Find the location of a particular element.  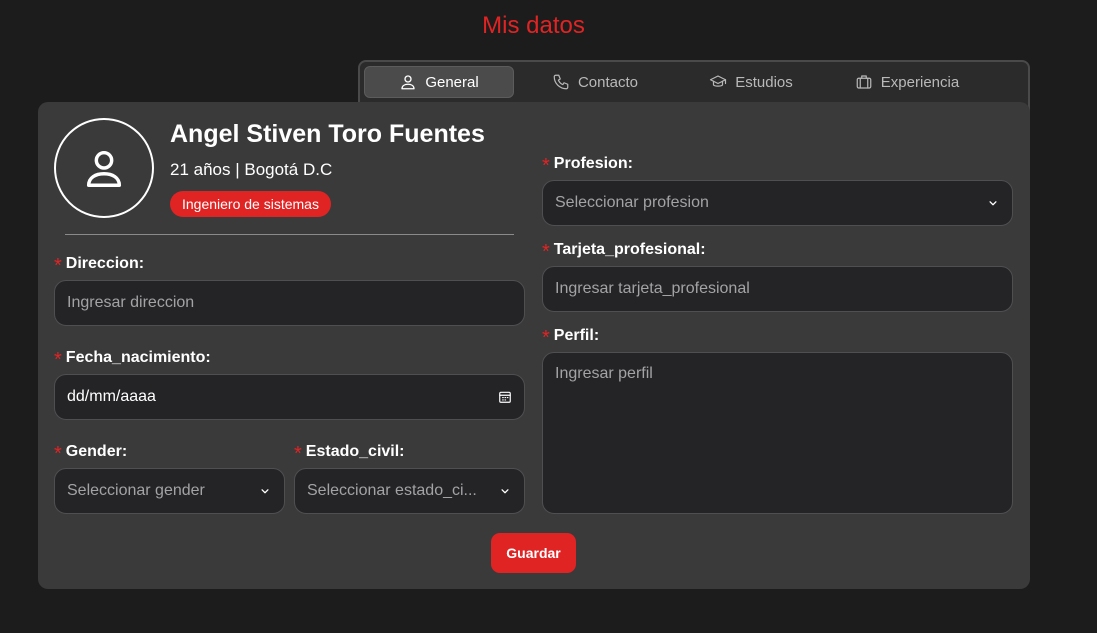

profile-meta: 21 años | Bogotá D.C is located at coordinates (251, 169).